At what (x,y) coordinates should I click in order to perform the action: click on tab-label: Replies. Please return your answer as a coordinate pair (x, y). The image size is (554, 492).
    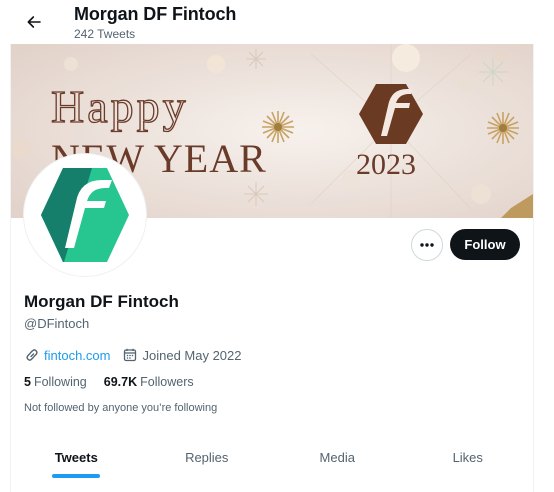
    Looking at the image, I should click on (207, 457).